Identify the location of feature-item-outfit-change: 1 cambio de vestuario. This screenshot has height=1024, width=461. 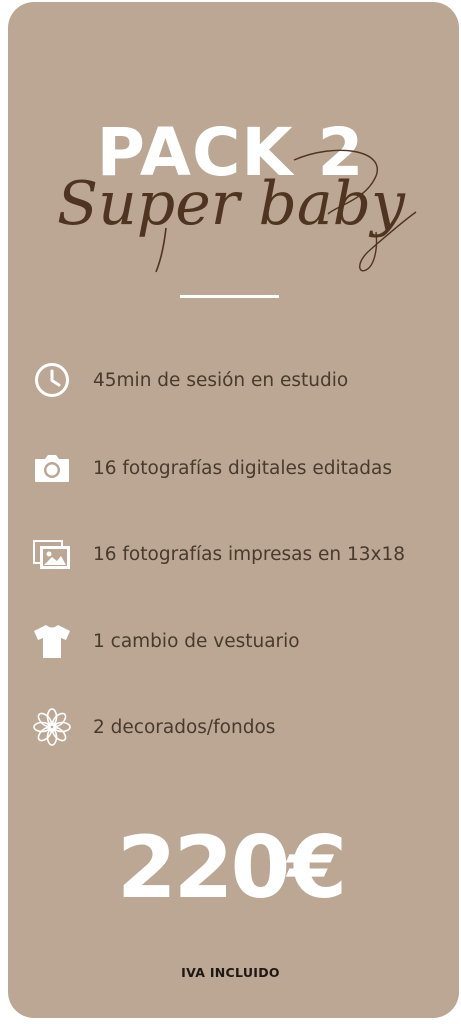
(240, 641).